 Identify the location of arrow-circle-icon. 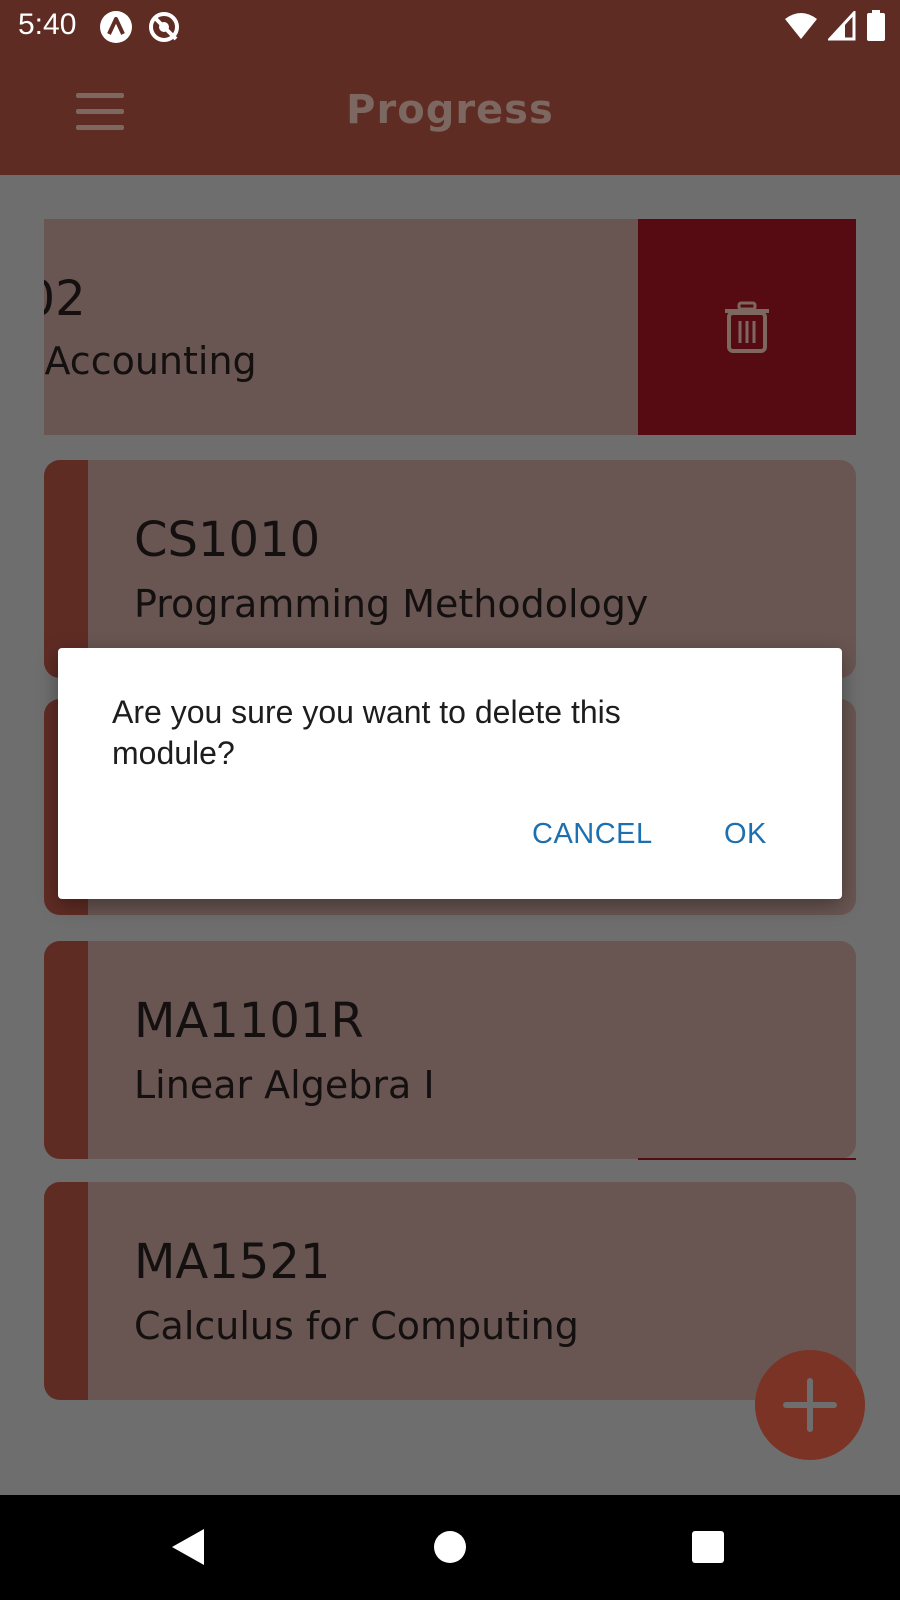
(116, 27).